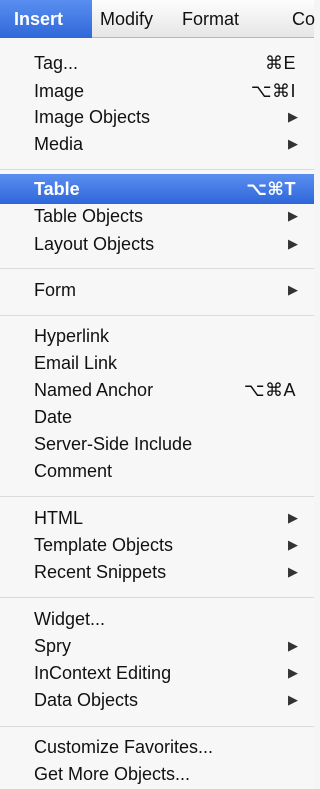 This screenshot has width=320, height=789. I want to click on menu-item-label: HTML, so click(58, 518).